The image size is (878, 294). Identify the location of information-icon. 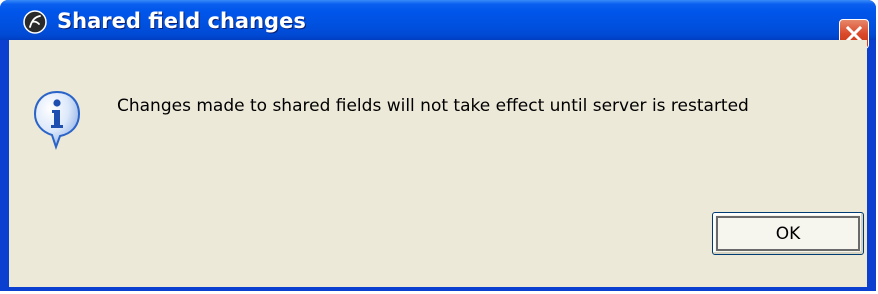
(57, 120).